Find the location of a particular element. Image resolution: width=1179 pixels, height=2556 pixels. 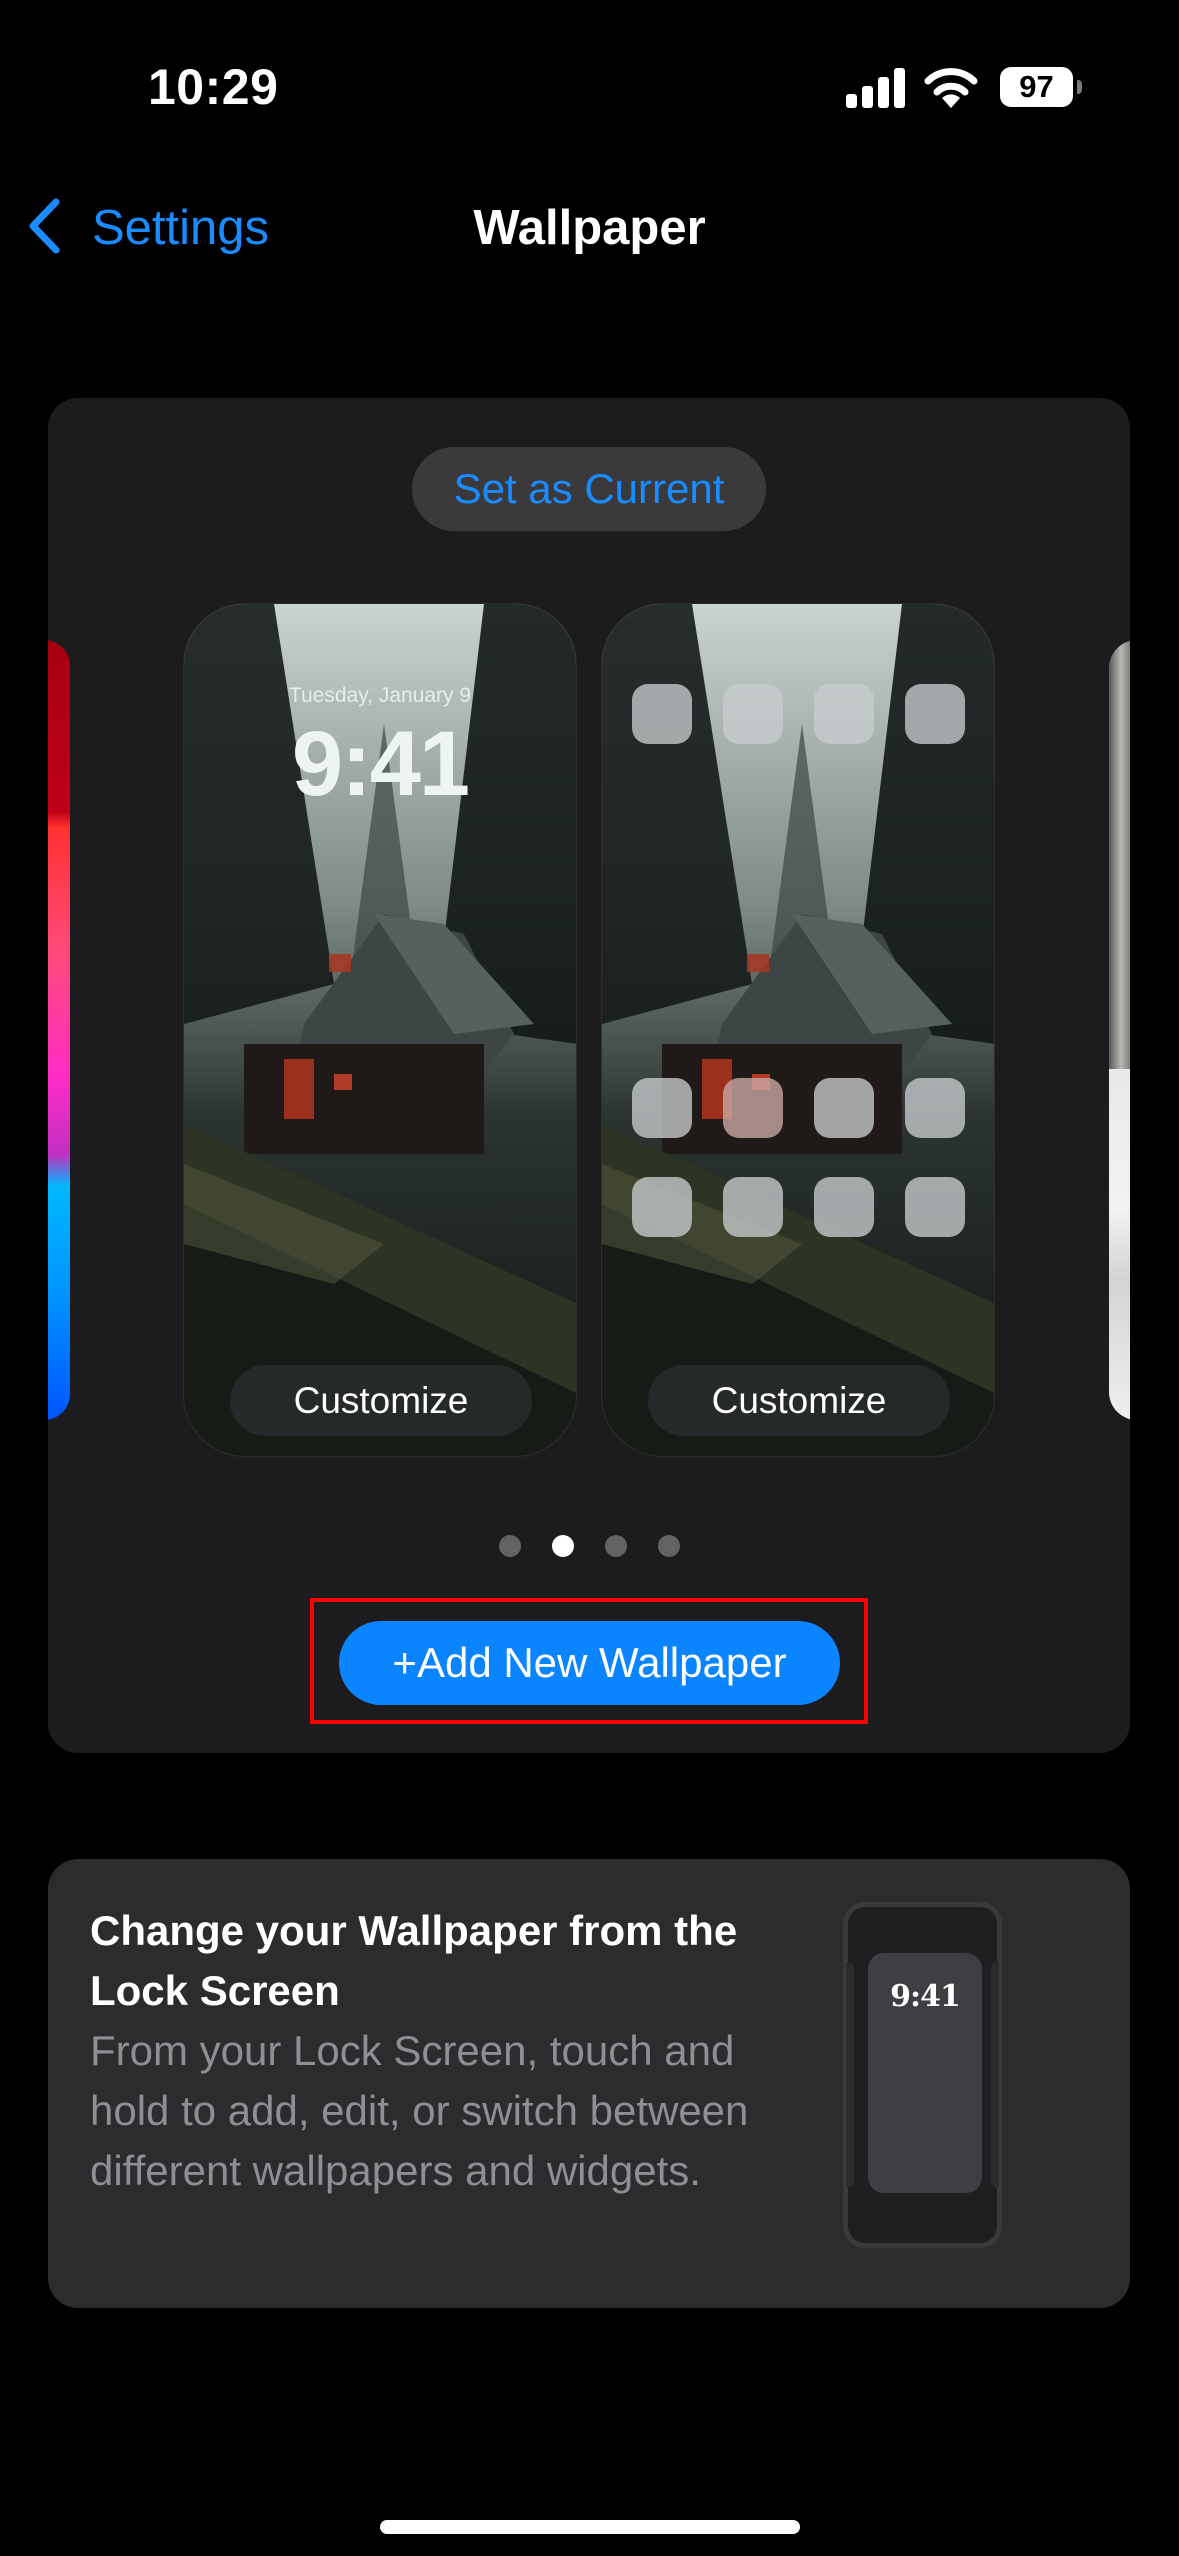

home-screen-preview: Customize is located at coordinates (798, 1030).